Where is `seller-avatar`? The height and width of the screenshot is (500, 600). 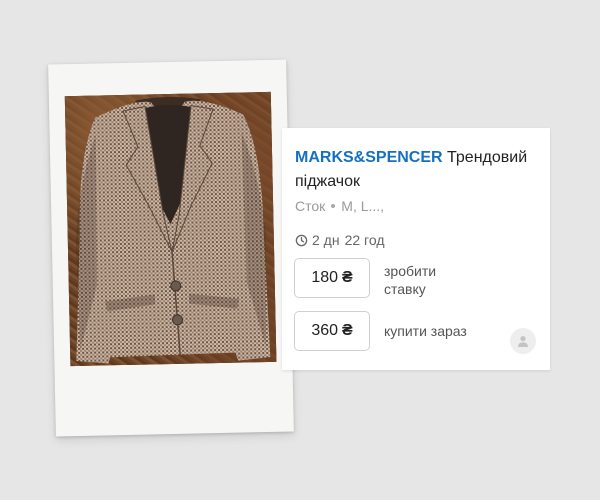
seller-avatar is located at coordinates (523, 341).